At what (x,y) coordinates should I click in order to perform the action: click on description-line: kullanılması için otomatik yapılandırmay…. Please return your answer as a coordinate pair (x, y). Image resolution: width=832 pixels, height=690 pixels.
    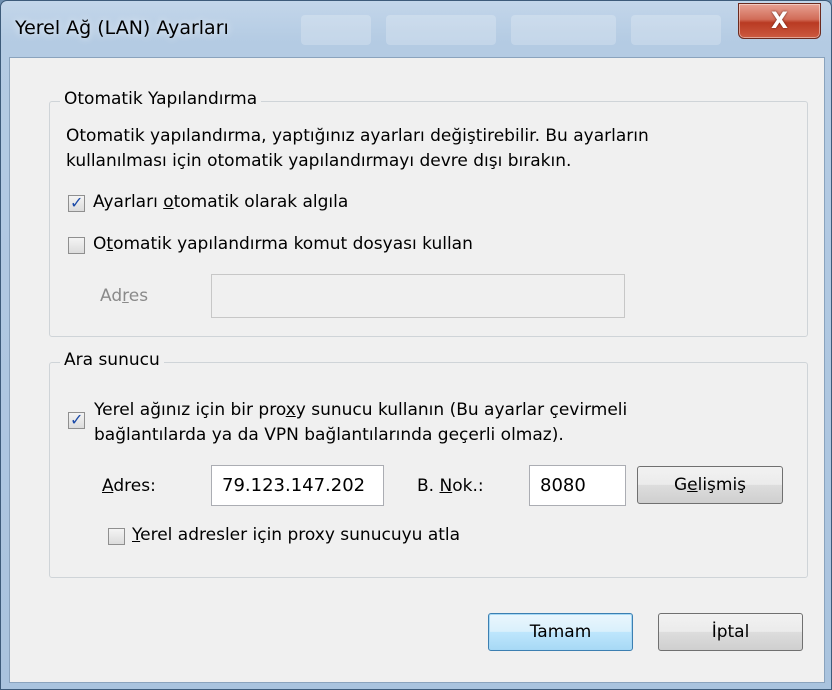
    Looking at the image, I should click on (319, 161).